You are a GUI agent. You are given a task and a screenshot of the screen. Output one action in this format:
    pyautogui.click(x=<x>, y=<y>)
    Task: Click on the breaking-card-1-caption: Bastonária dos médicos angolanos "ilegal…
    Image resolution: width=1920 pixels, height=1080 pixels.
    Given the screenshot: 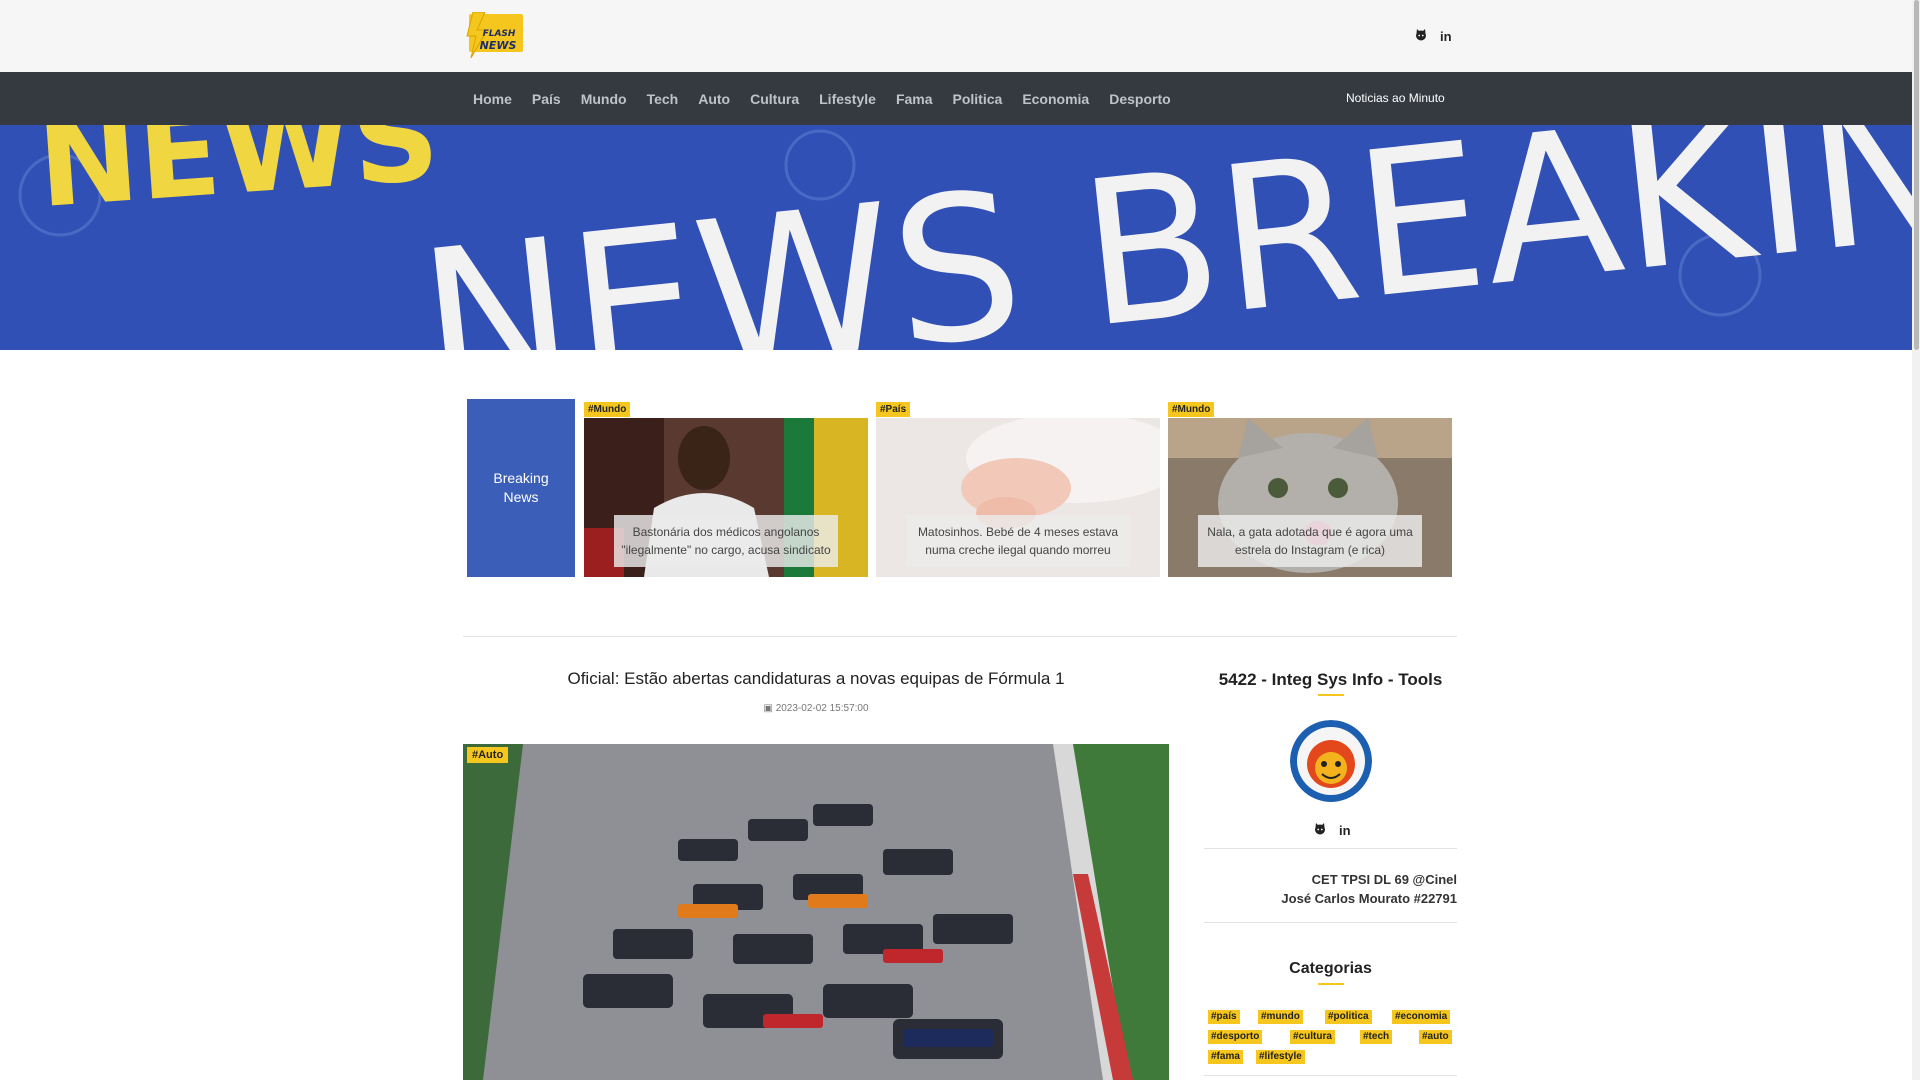 What is the action you would take?
    pyautogui.click(x=726, y=541)
    